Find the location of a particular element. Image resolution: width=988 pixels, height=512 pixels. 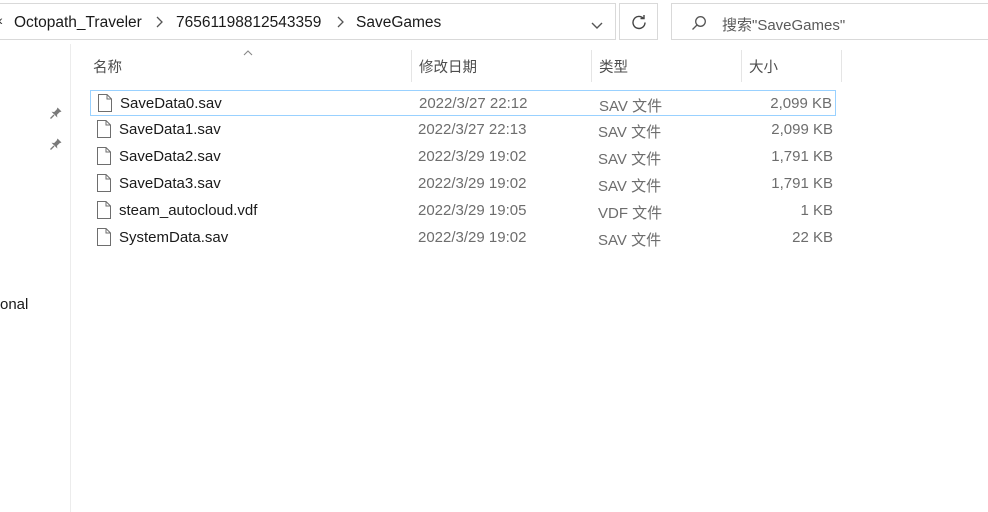

file-name: SaveData1.sav is located at coordinates (170, 129).